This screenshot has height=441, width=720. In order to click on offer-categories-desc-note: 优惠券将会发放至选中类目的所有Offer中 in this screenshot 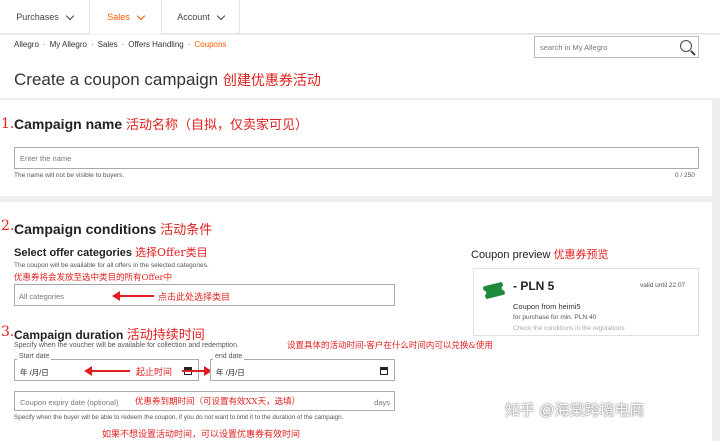, I will do `click(93, 278)`.